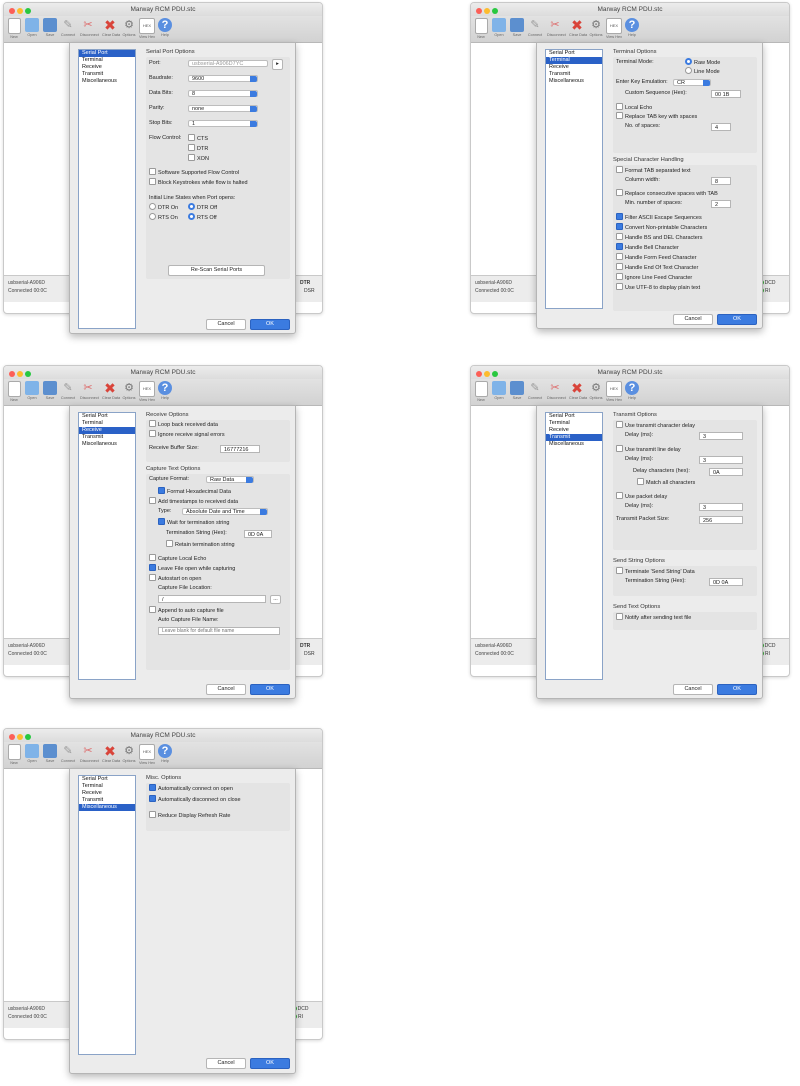 This screenshot has width=800, height=1086. I want to click on software-flow-checkbox: Software Supported Flow Control, so click(194, 172).